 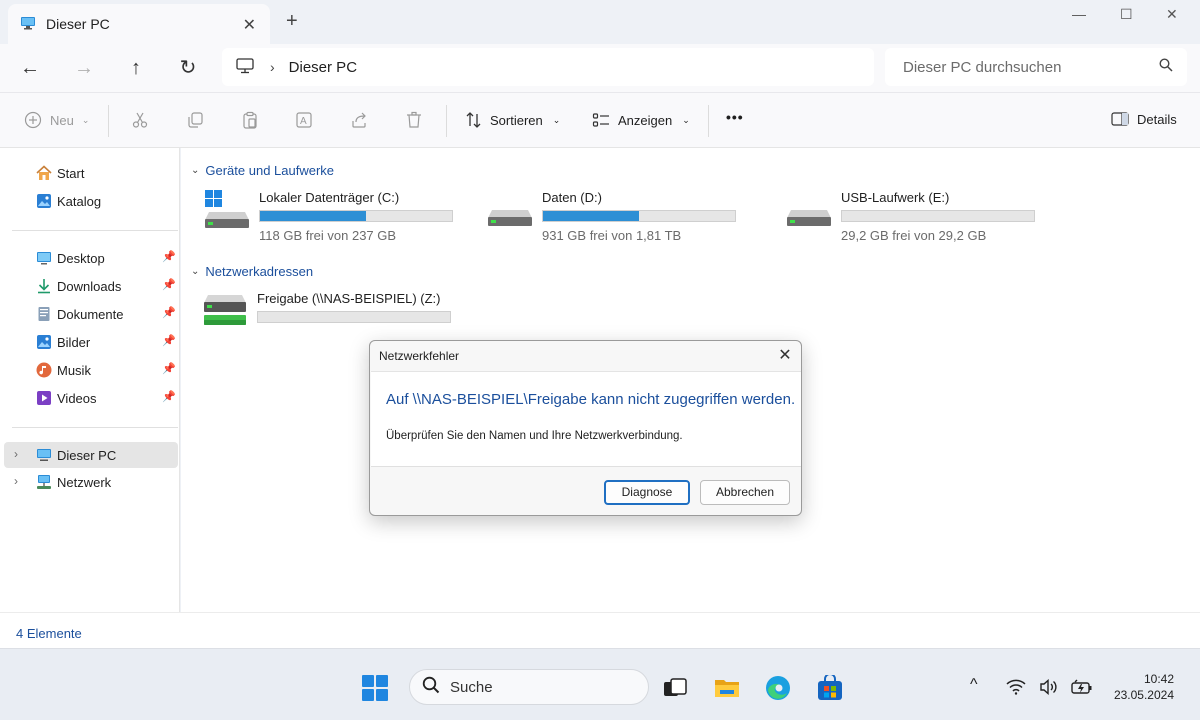 I want to click on cut-button, so click(x=140, y=120).